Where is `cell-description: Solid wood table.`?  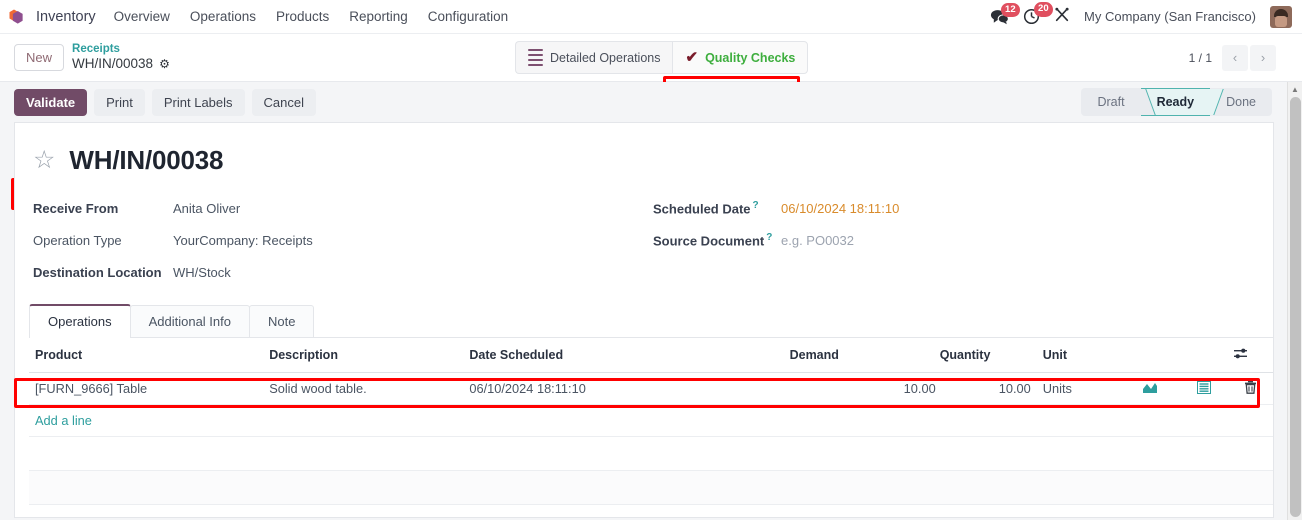
cell-description: Solid wood table. is located at coordinates (369, 388).